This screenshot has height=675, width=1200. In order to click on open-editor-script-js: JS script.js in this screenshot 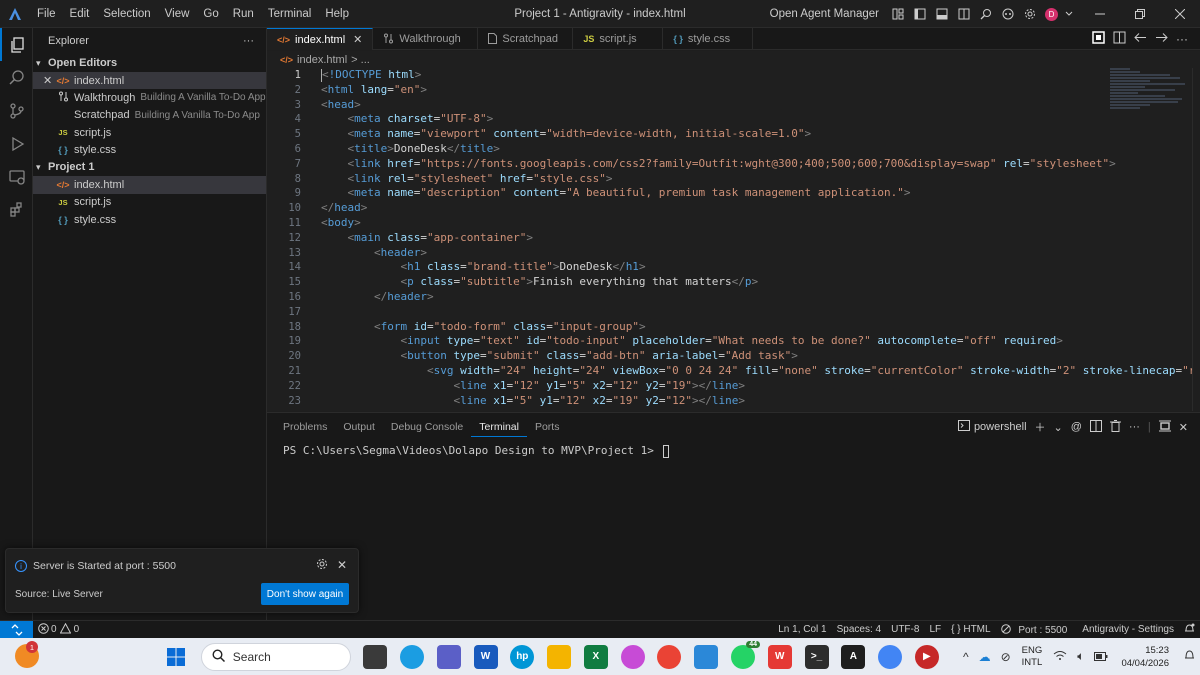, I will do `click(149, 132)`.